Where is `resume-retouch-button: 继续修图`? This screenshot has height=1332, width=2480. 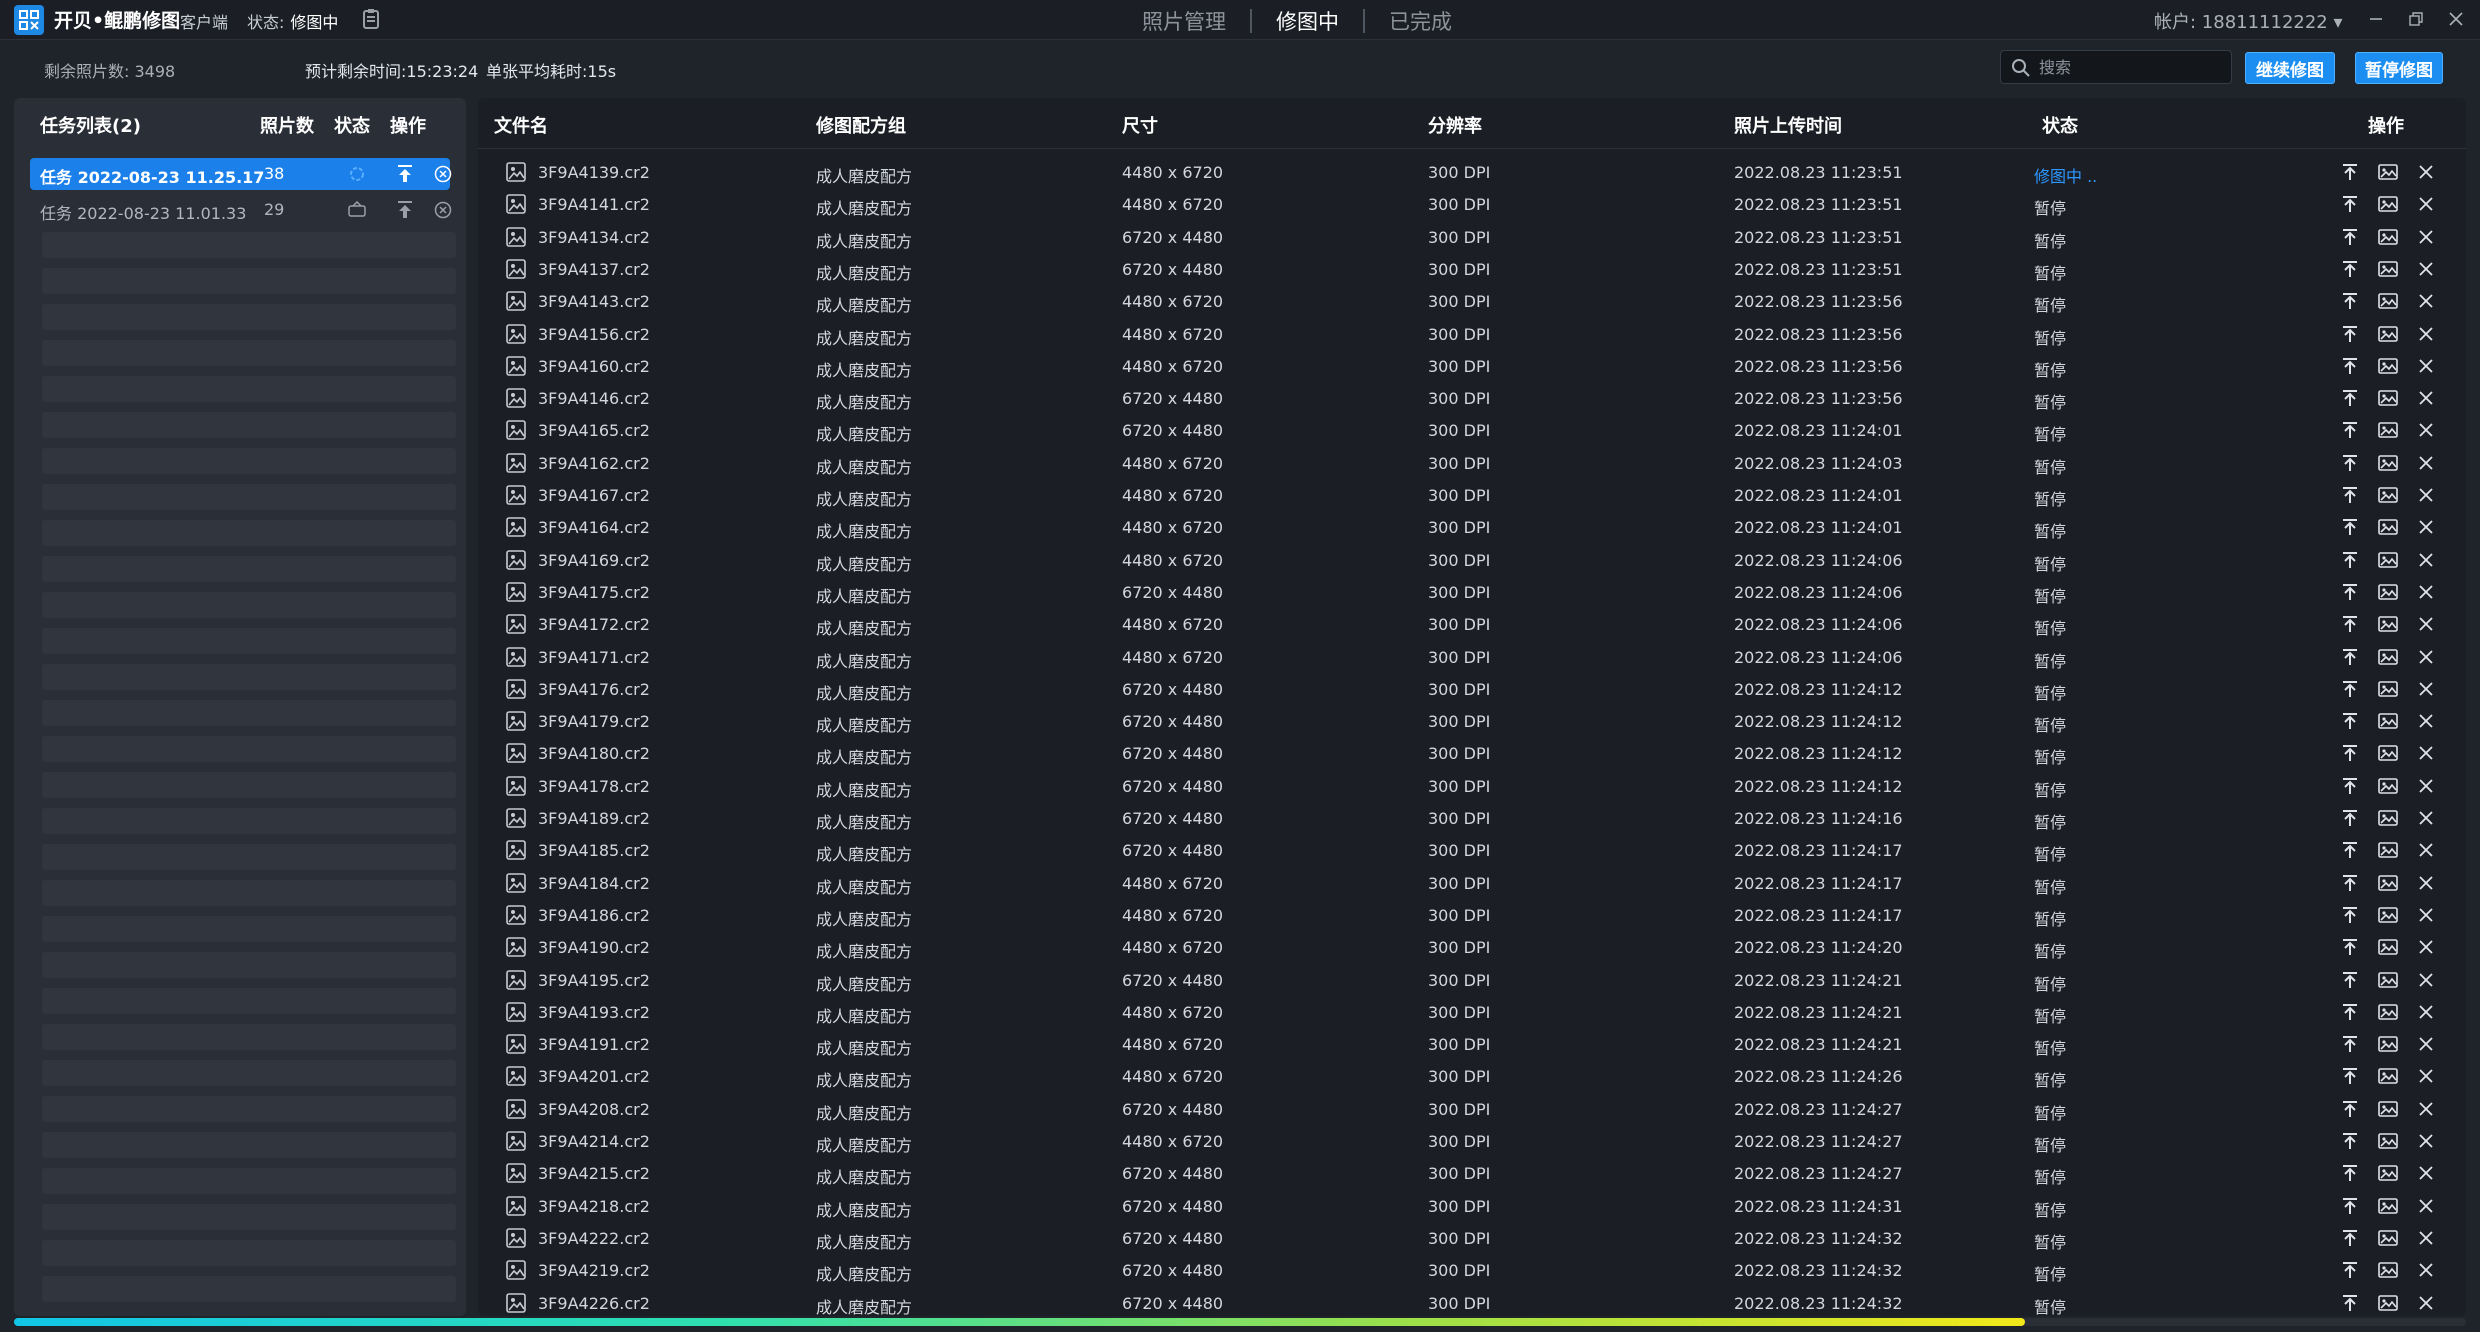 resume-retouch-button: 继续修图 is located at coordinates (2290, 68).